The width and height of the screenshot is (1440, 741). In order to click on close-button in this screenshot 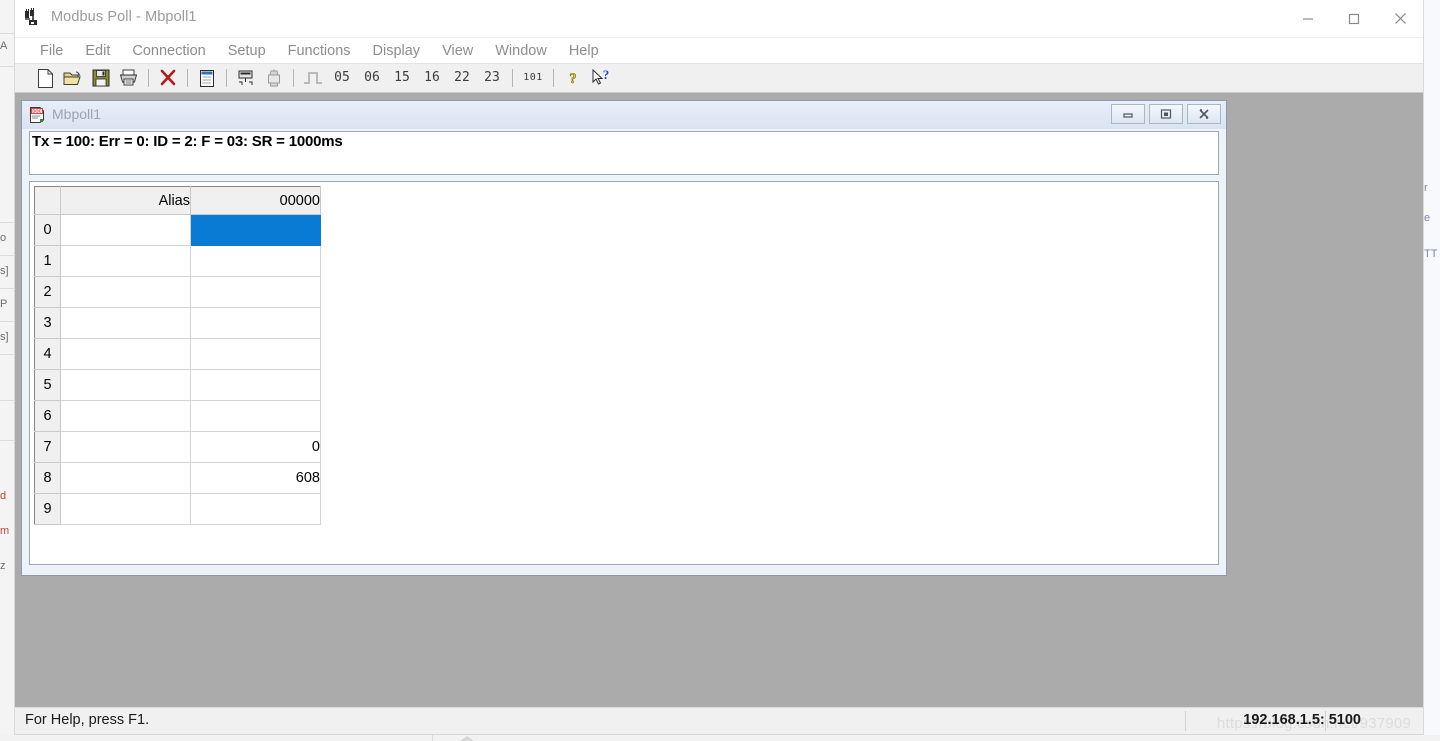, I will do `click(1400, 18)`.